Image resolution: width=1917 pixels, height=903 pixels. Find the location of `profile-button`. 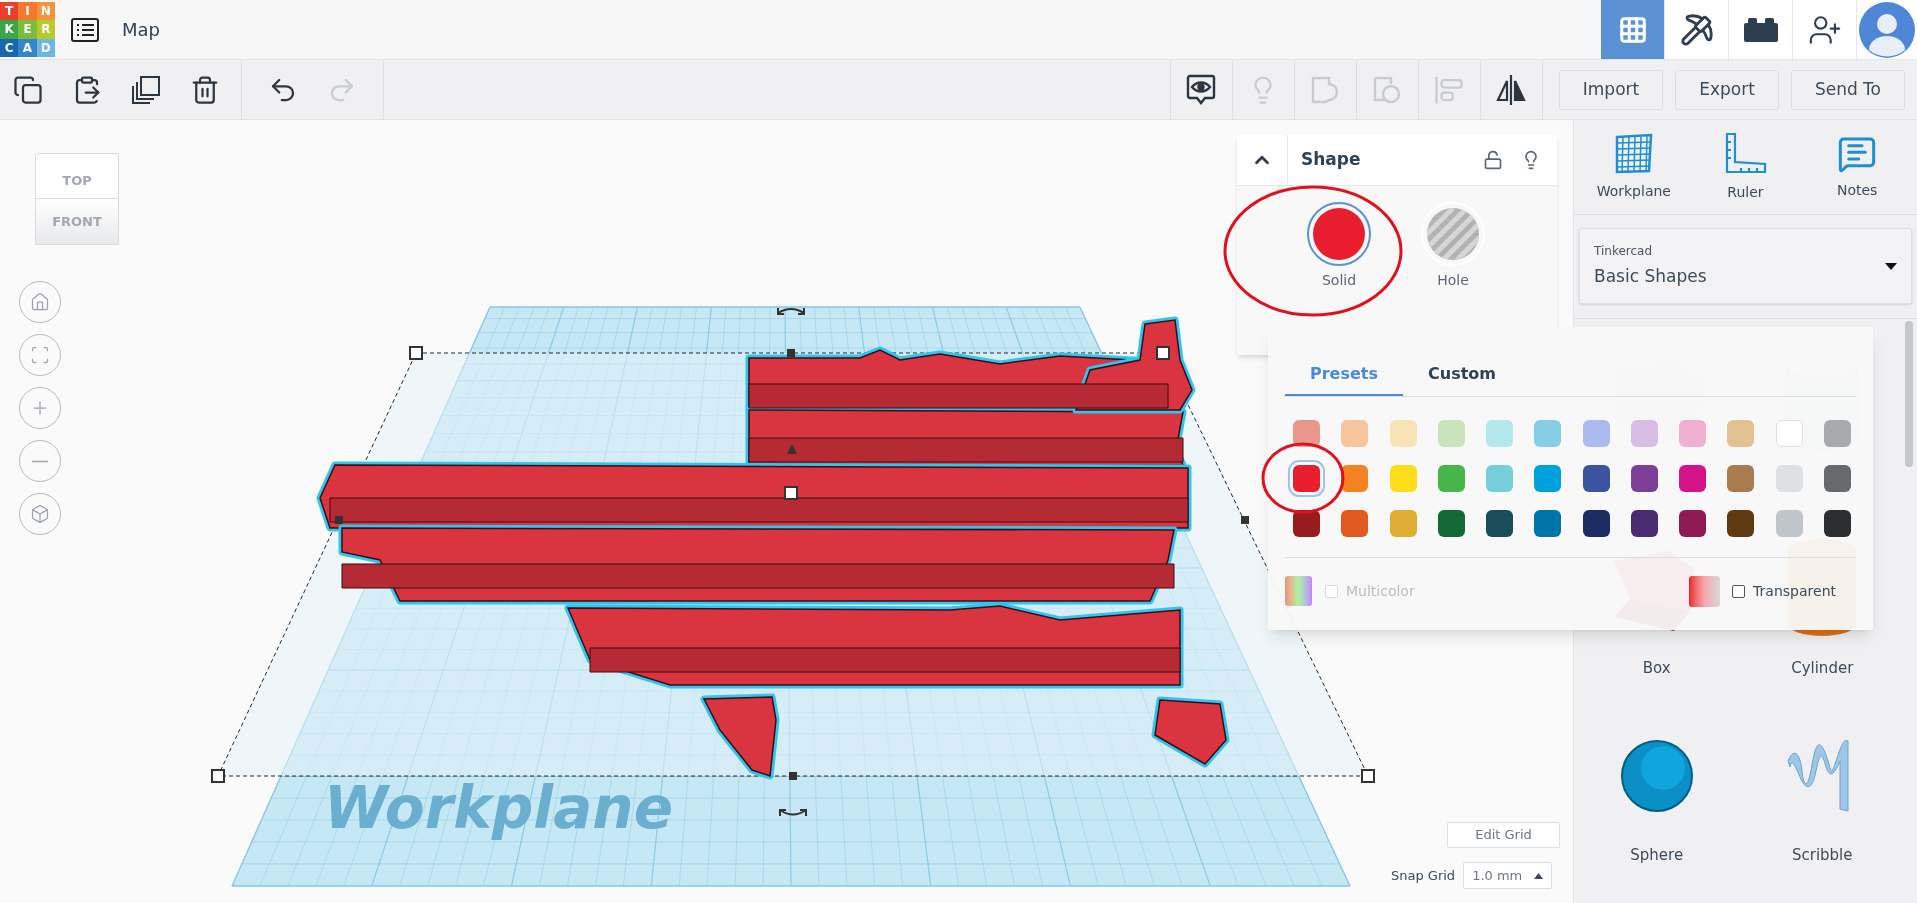

profile-button is located at coordinates (1887, 29).